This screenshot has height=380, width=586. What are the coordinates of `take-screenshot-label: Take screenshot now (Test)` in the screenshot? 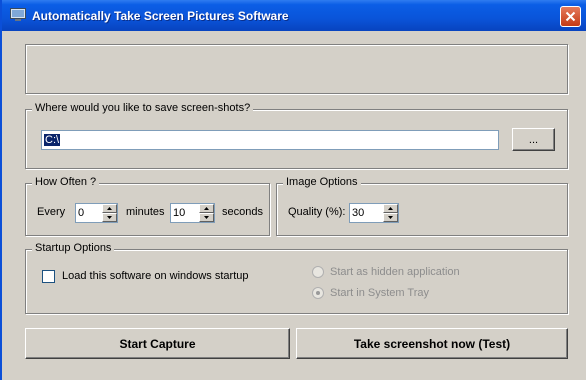 It's located at (432, 343).